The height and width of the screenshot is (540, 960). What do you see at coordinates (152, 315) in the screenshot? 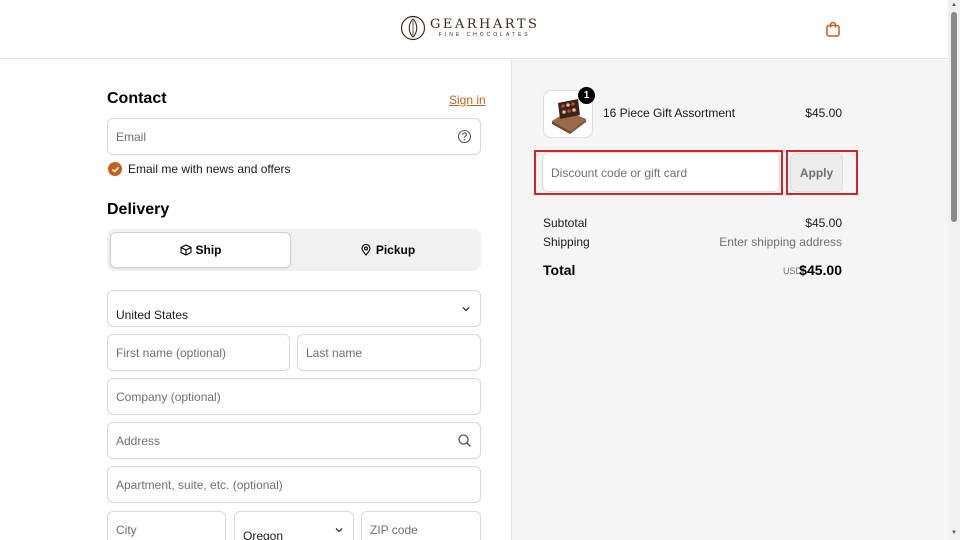
I see `country-value: United States` at bounding box center [152, 315].